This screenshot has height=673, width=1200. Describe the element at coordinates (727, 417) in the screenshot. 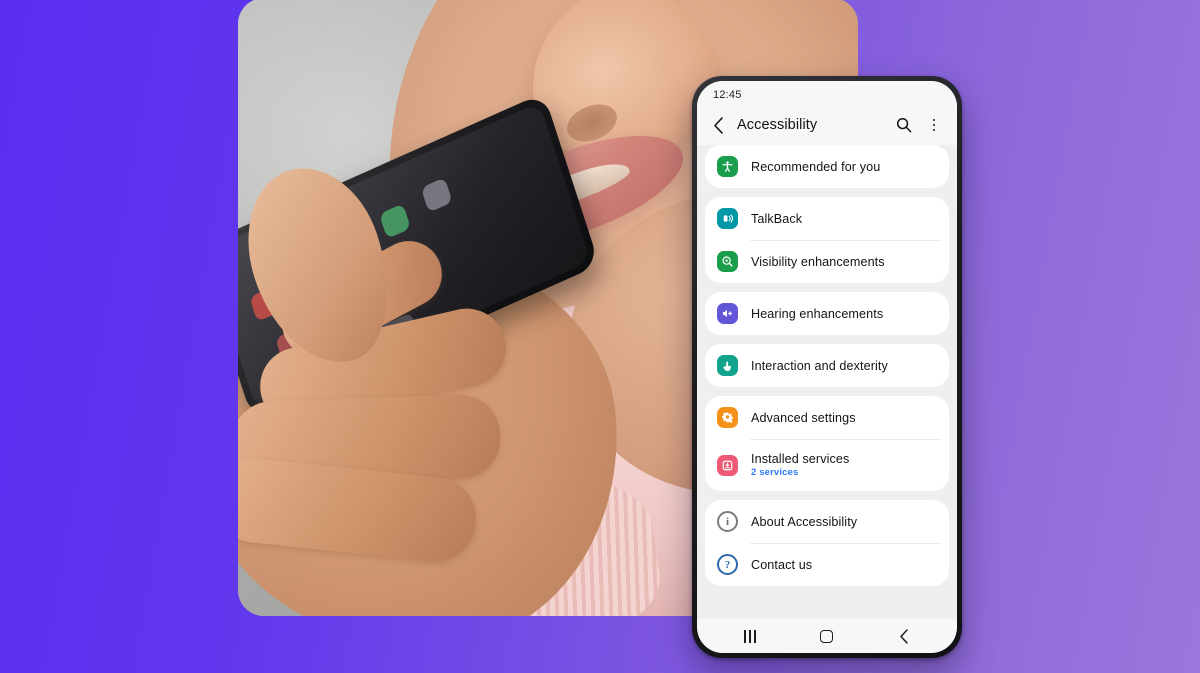

I see `gear-plus-icon` at that location.